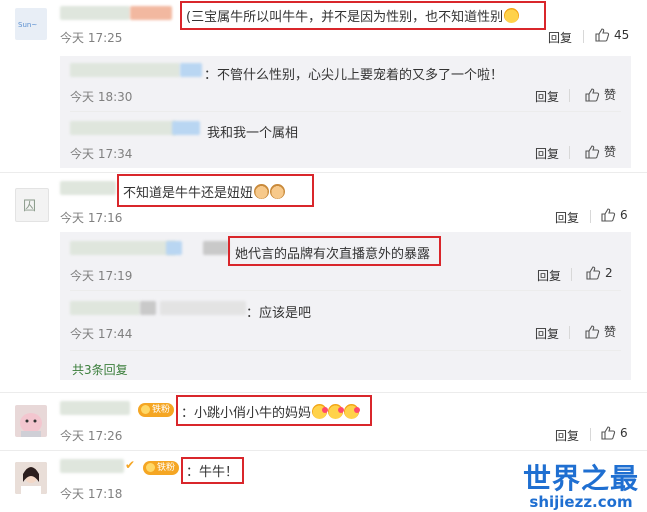 Image resolution: width=647 pixels, height=512 pixels. I want to click on watermark-logo: 世界之最 shijiezz.com, so click(580, 486).